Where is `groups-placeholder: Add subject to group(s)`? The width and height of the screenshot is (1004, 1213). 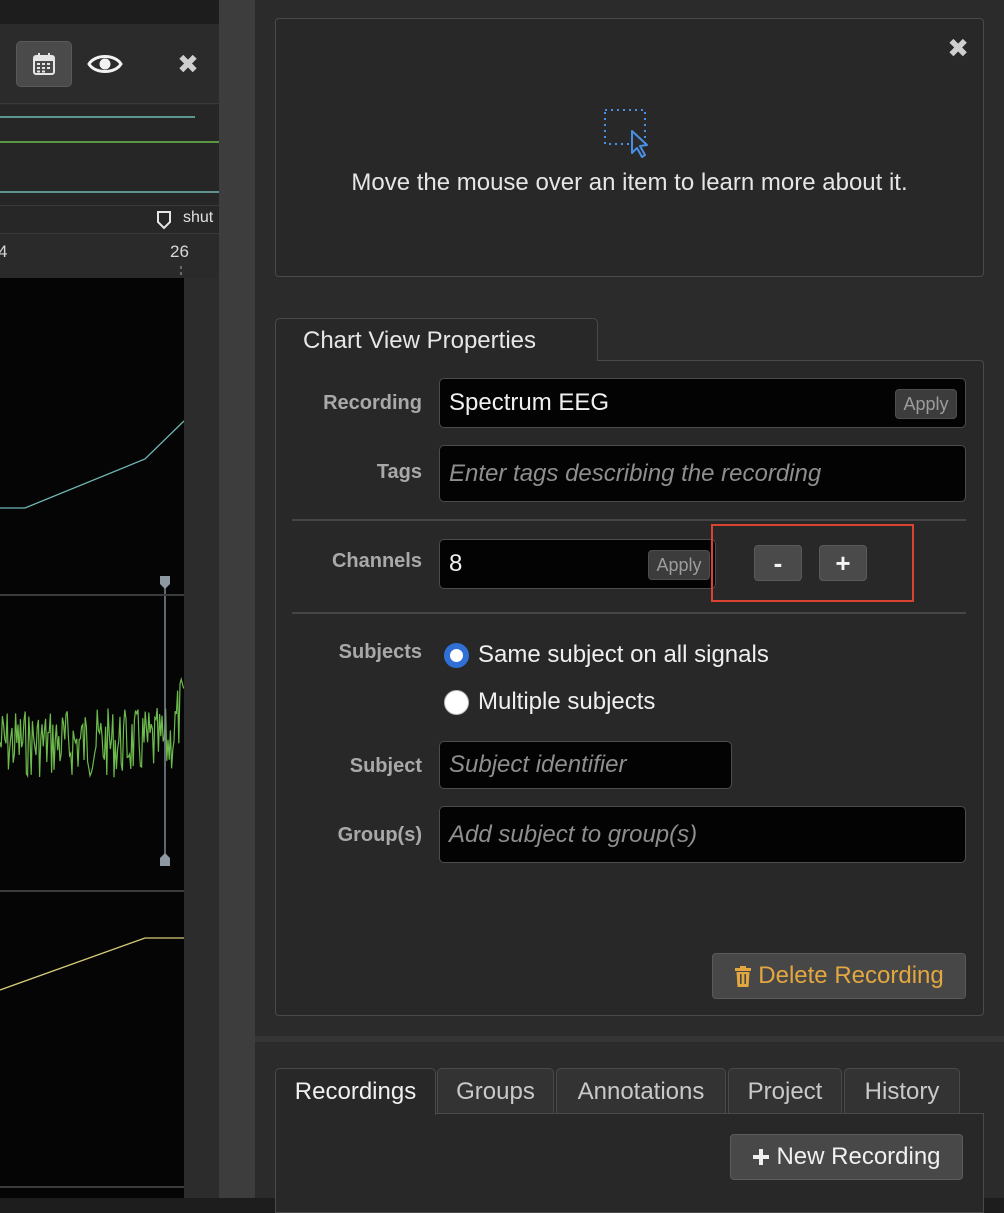
groups-placeholder: Add subject to group(s) is located at coordinates (573, 834).